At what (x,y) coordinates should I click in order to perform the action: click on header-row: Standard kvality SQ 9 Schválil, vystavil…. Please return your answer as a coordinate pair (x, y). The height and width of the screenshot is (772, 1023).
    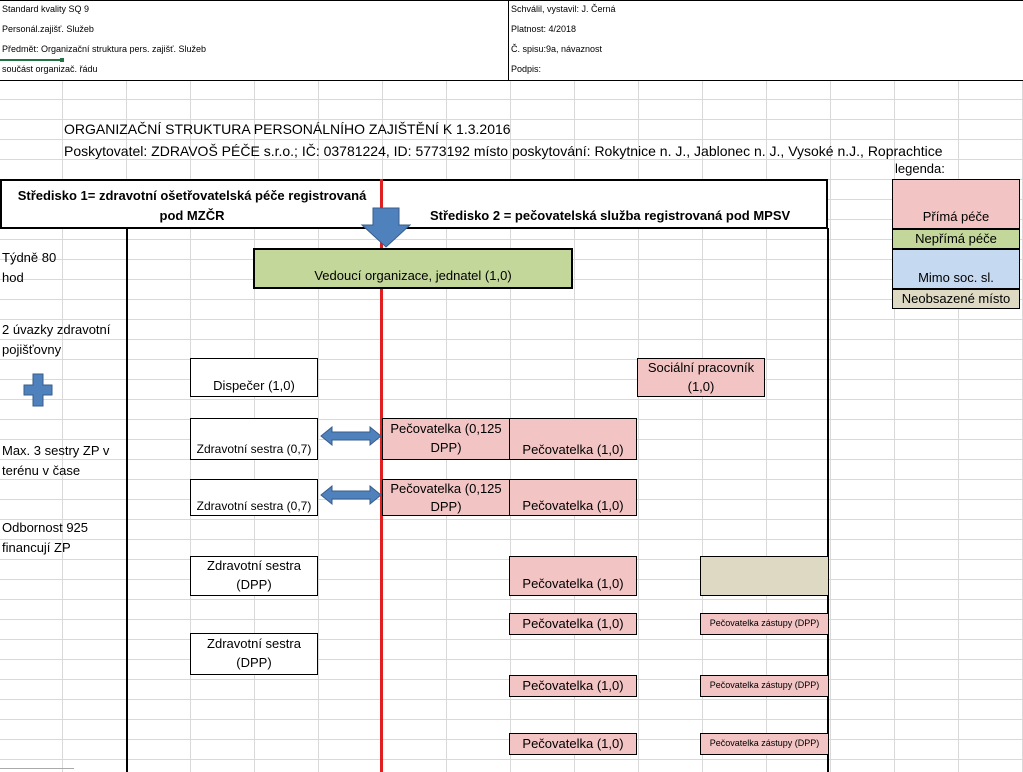
    Looking at the image, I should click on (511, 10).